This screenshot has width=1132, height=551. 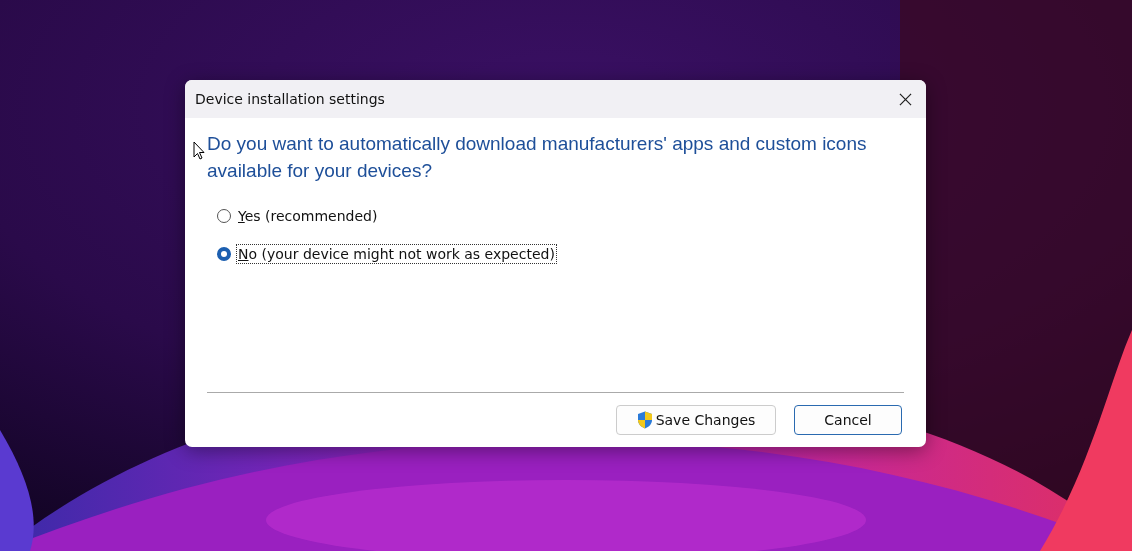 What do you see at coordinates (848, 420) in the screenshot?
I see `cancel-button: Cancel` at bounding box center [848, 420].